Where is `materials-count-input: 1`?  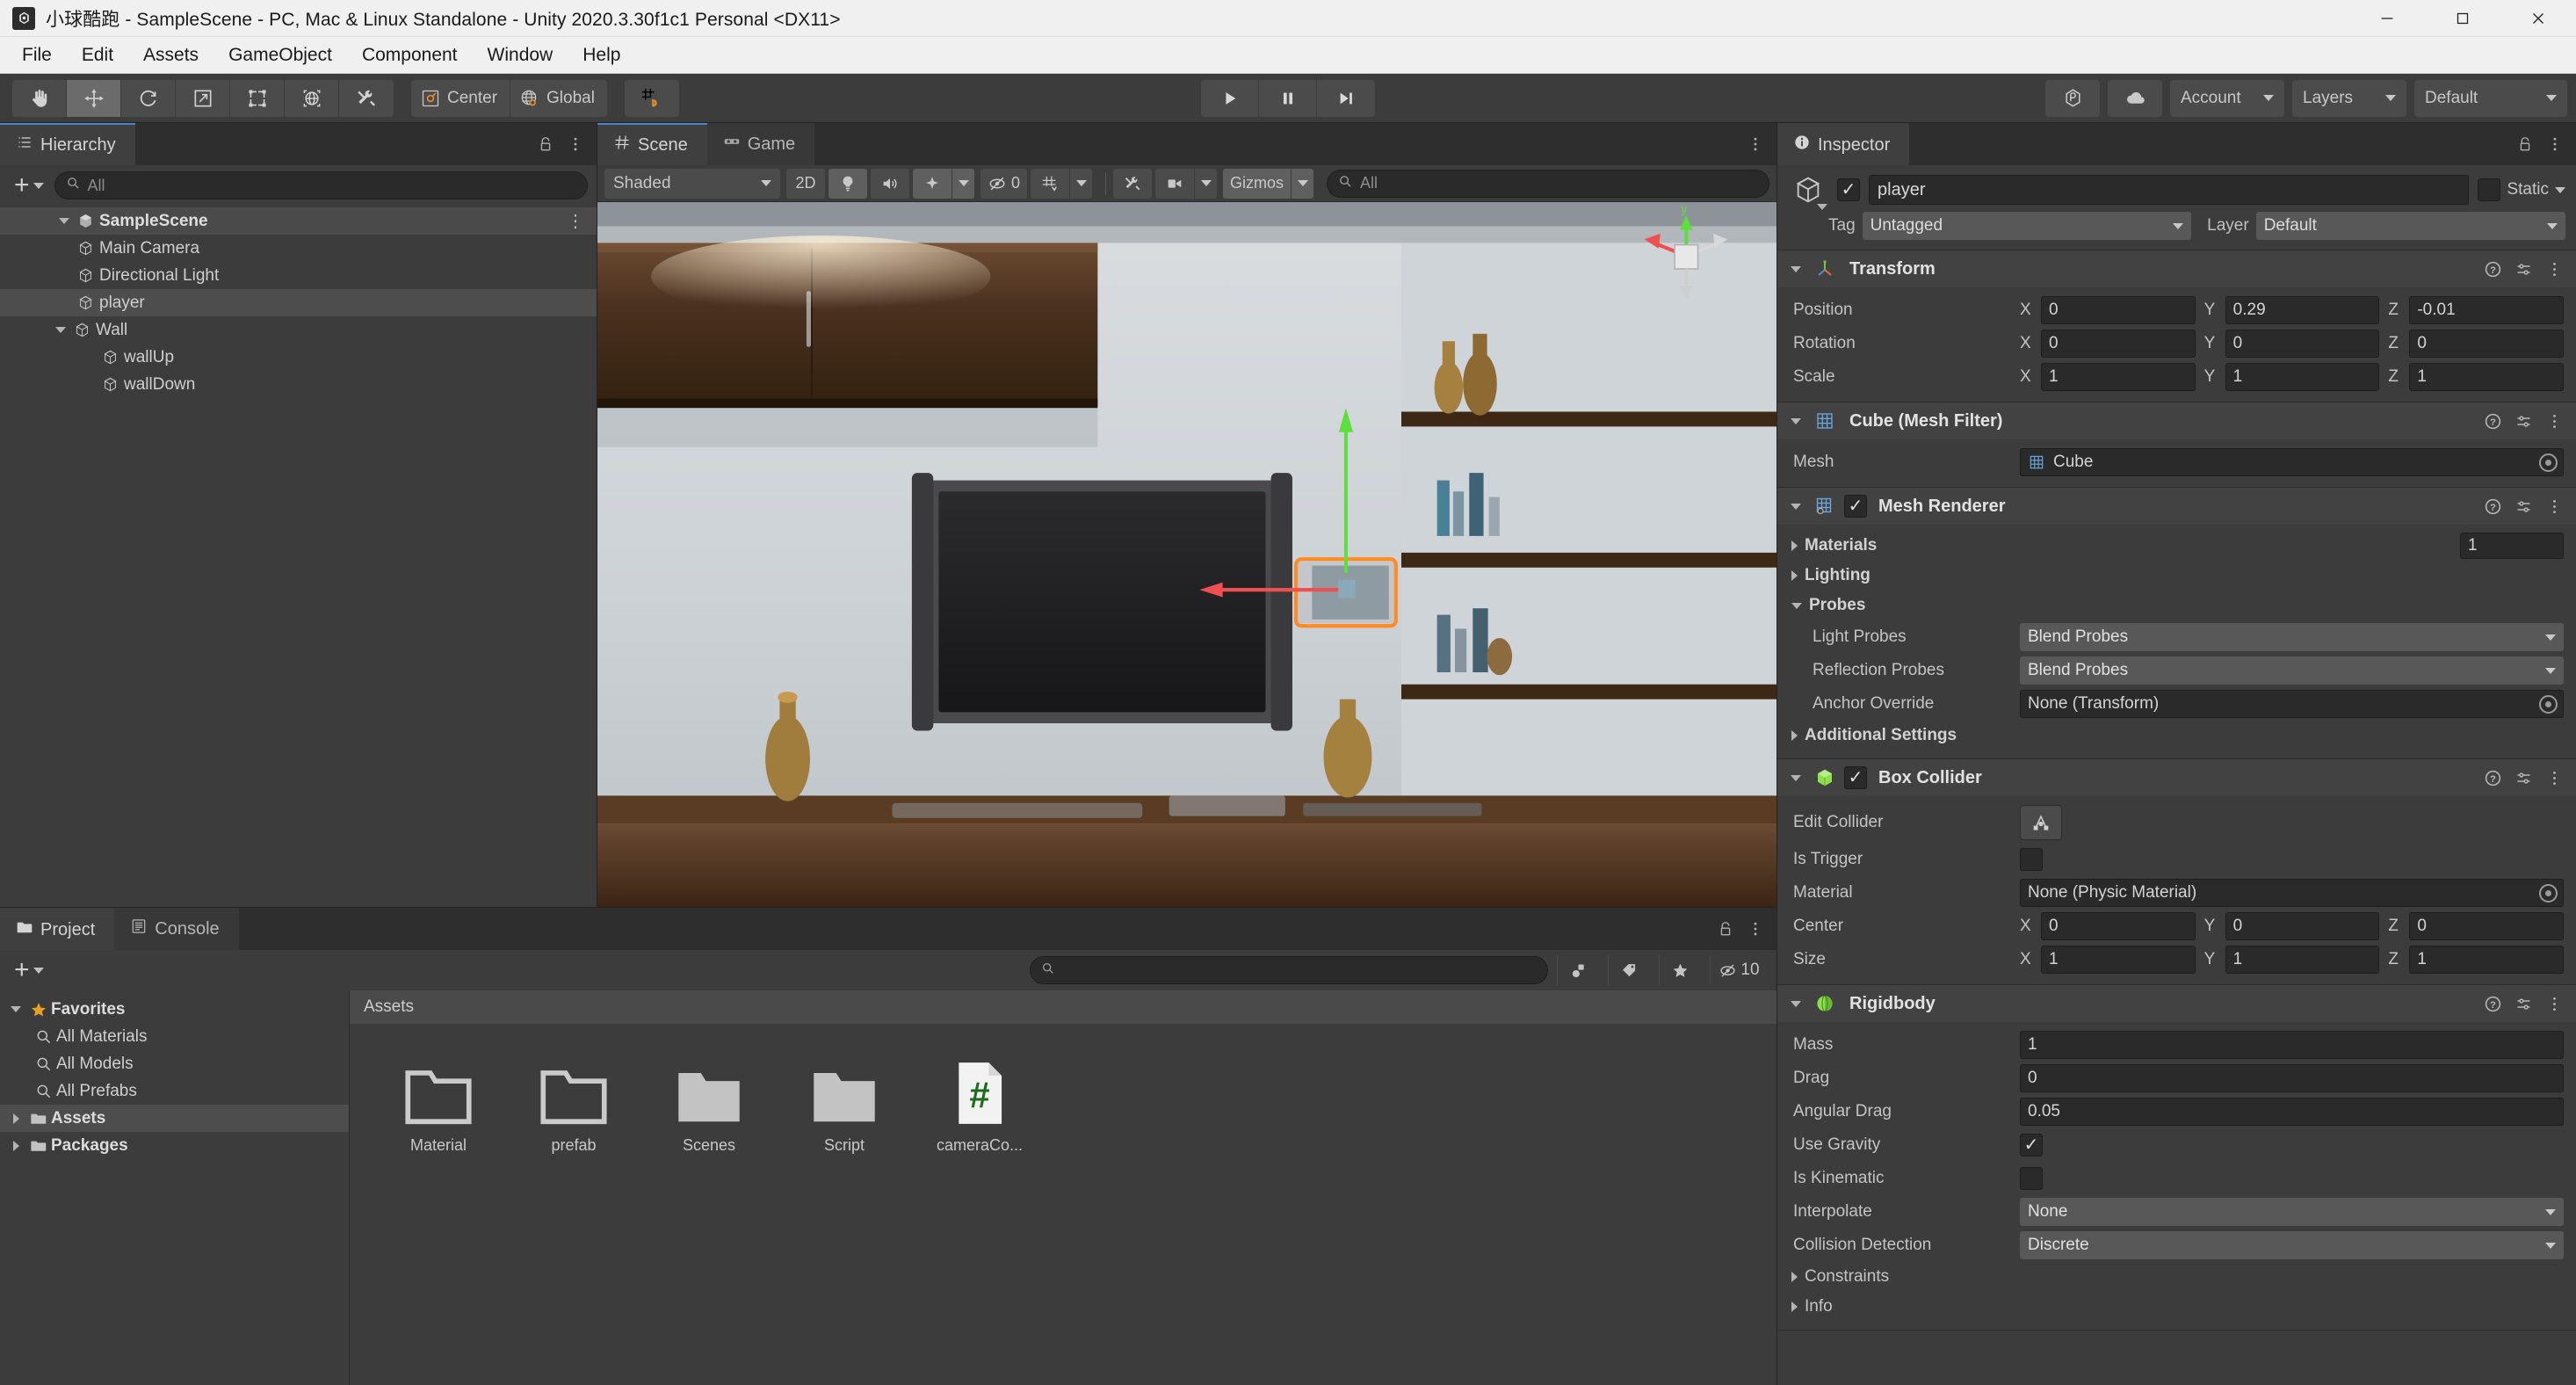
materials-count-input: 1 is located at coordinates (2512, 546).